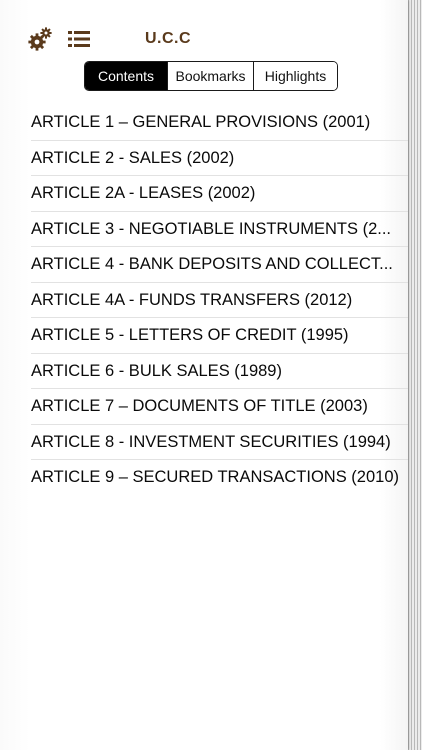 The height and width of the screenshot is (750, 422). What do you see at coordinates (204, 39) in the screenshot?
I see `toolbar: U.C.C` at bounding box center [204, 39].